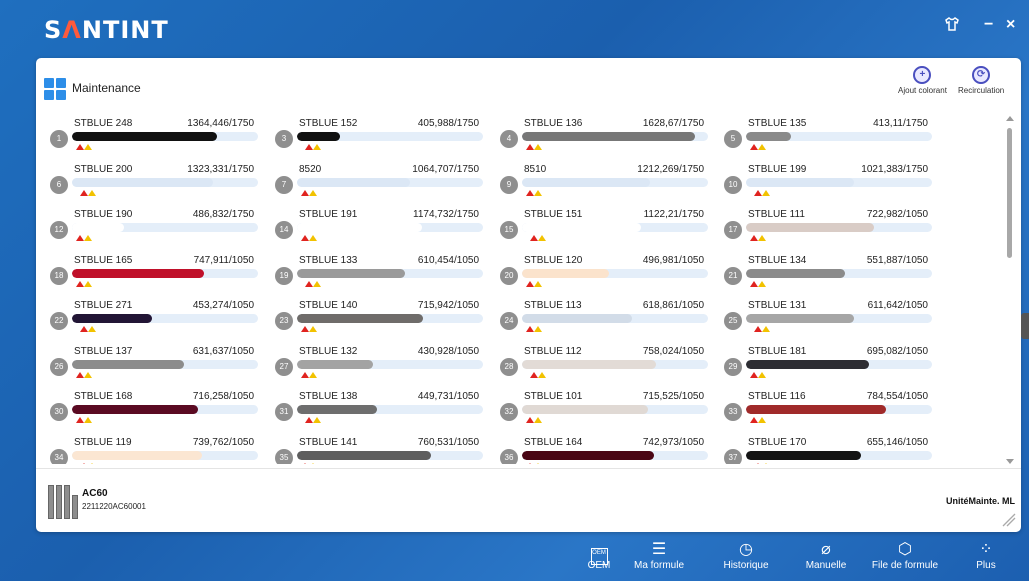  What do you see at coordinates (1025, 326) in the screenshot?
I see `side-panel-tab` at bounding box center [1025, 326].